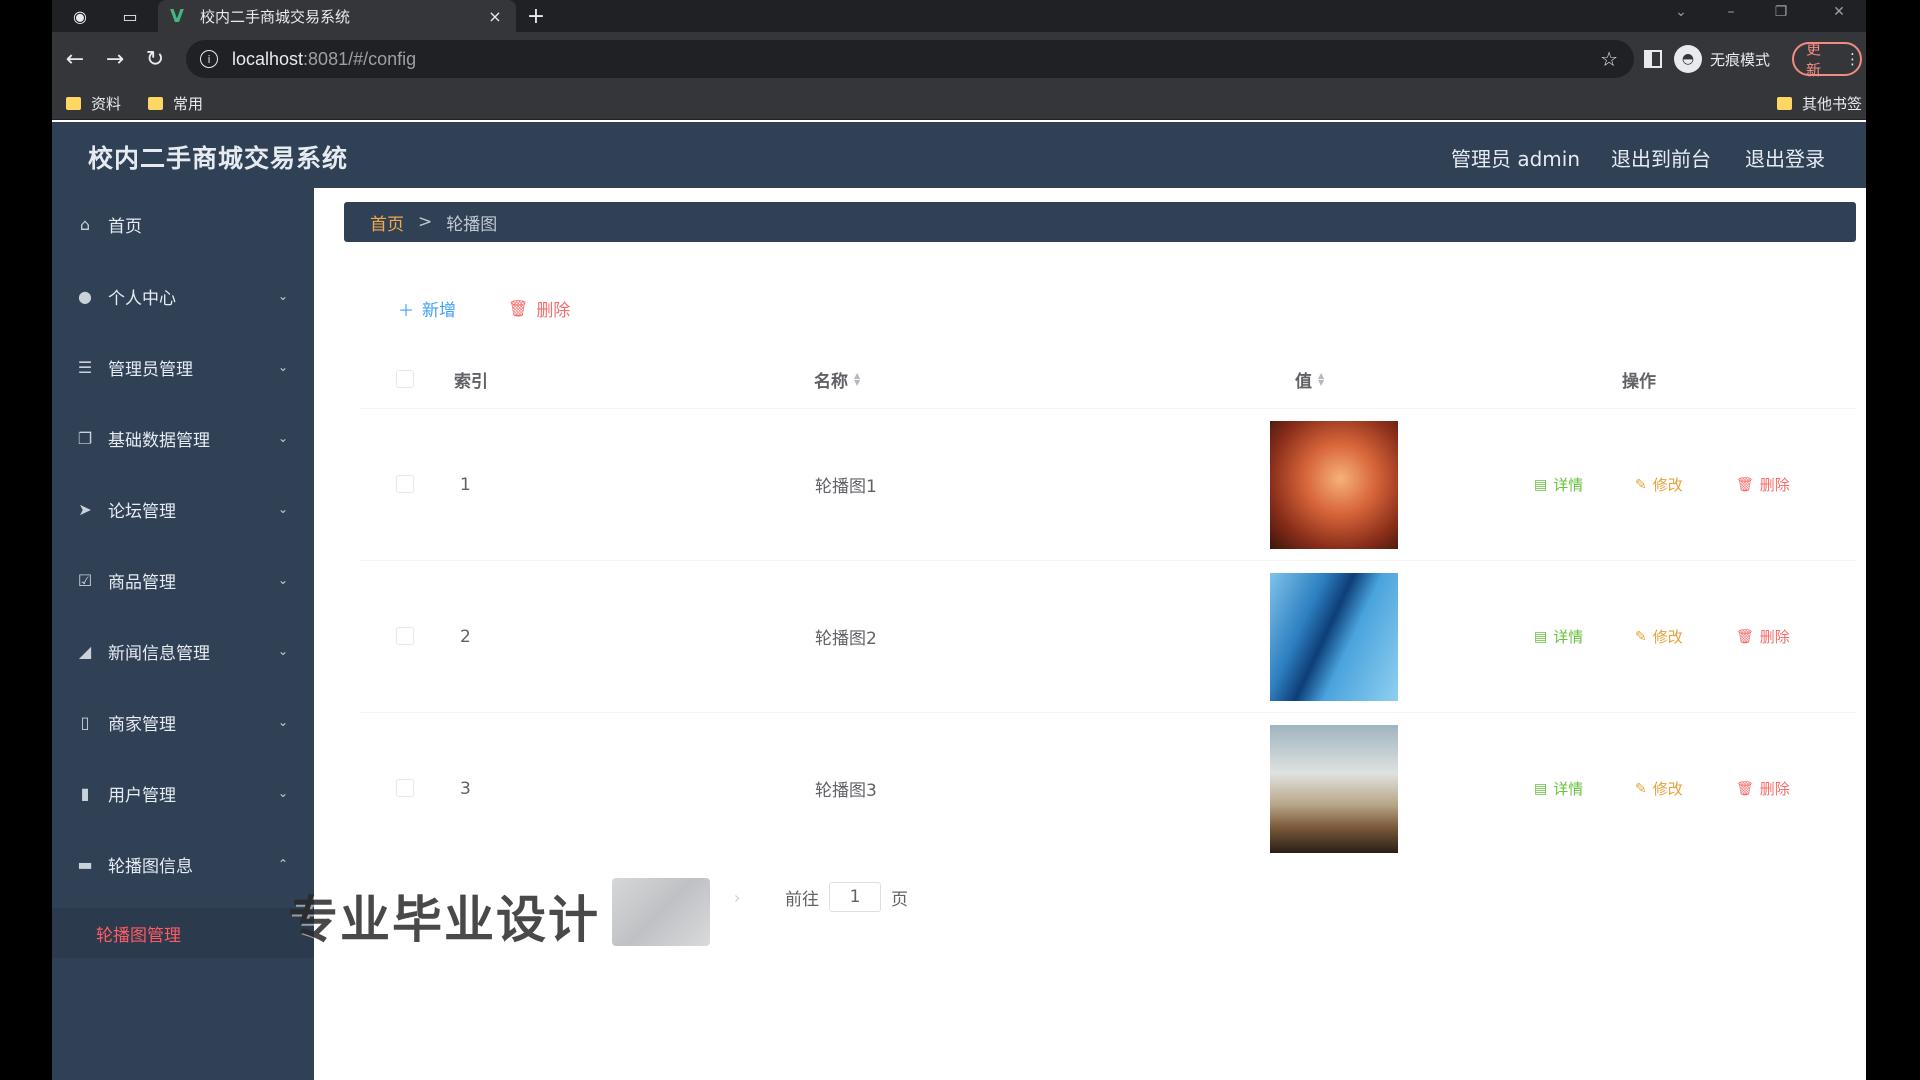 This screenshot has width=1920, height=1080. What do you see at coordinates (183, 864) in the screenshot?
I see `sidebar-item-carousel-info: ▬ 轮播图信息 ⌃` at bounding box center [183, 864].